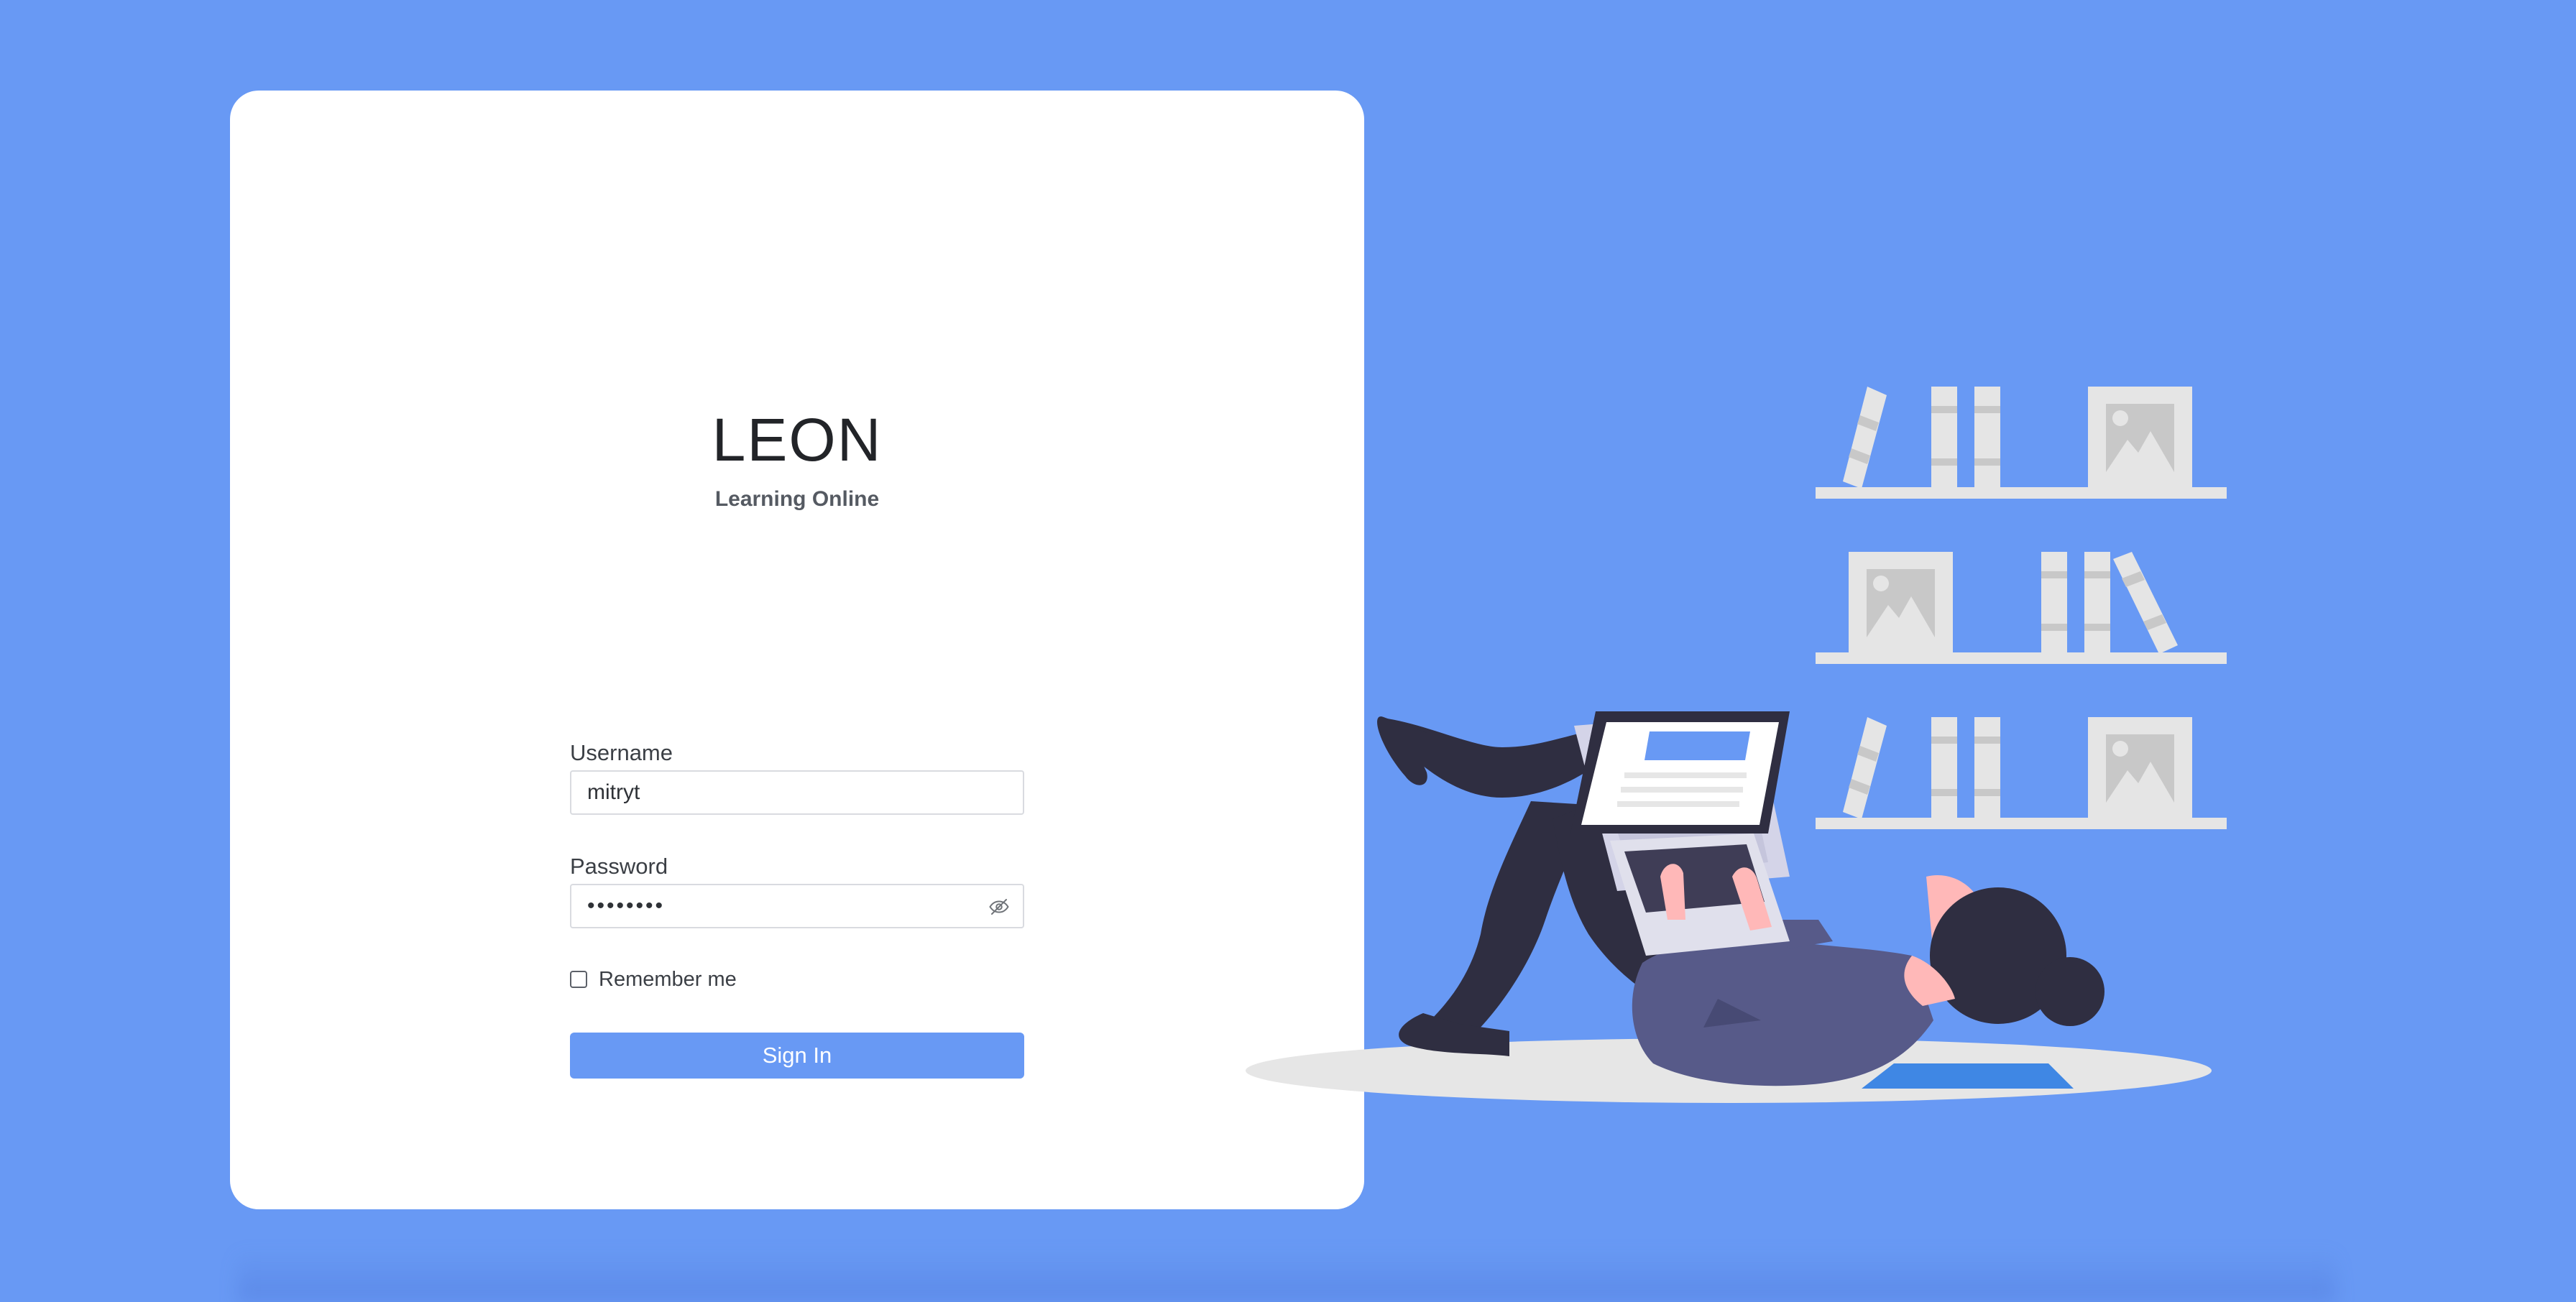  Describe the element at coordinates (797, 440) in the screenshot. I see `brand-title: LEON` at that location.